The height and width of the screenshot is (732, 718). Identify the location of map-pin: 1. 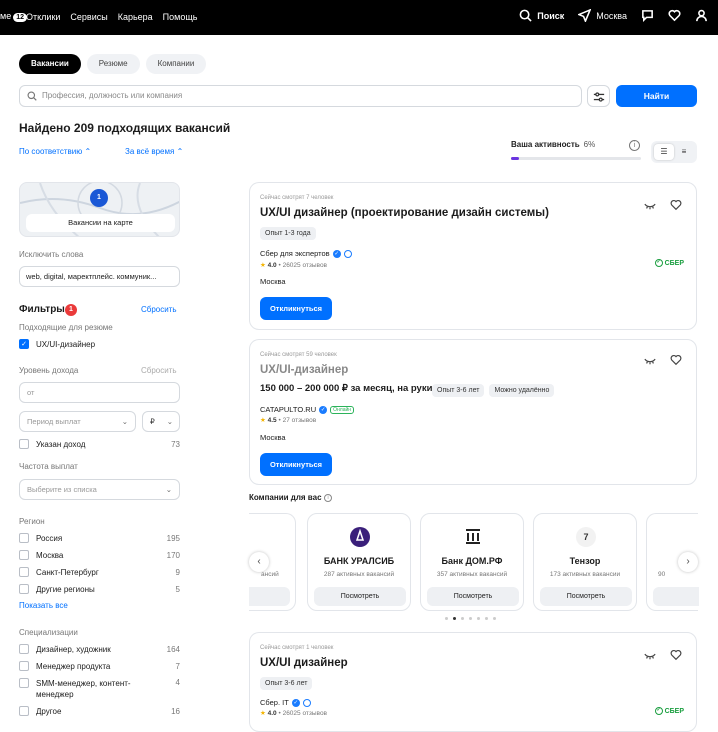
(99, 198).